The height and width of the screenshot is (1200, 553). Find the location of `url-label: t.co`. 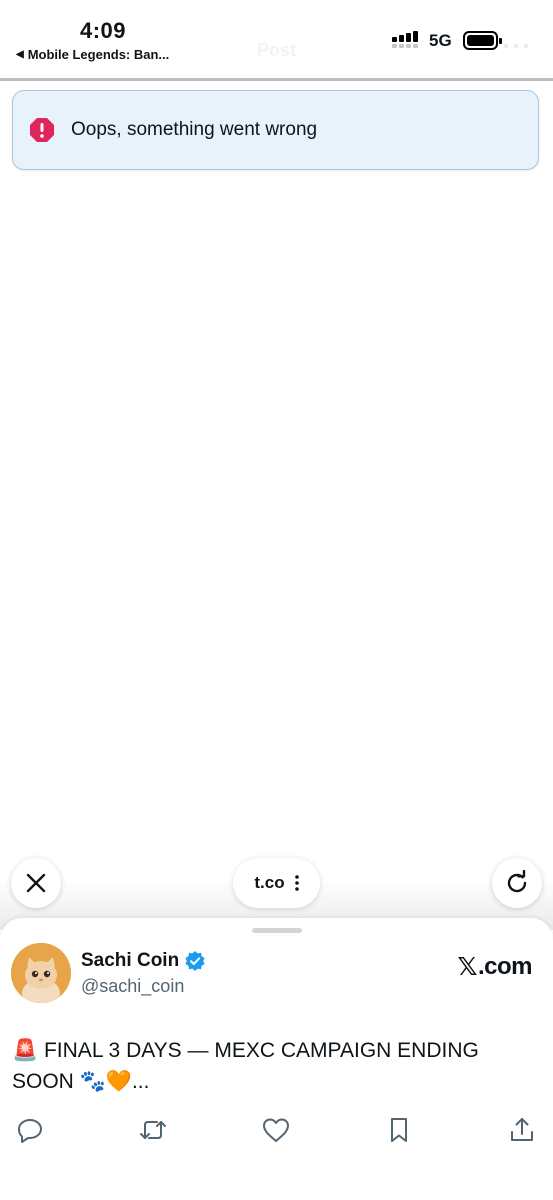

url-label: t.co is located at coordinates (269, 882).